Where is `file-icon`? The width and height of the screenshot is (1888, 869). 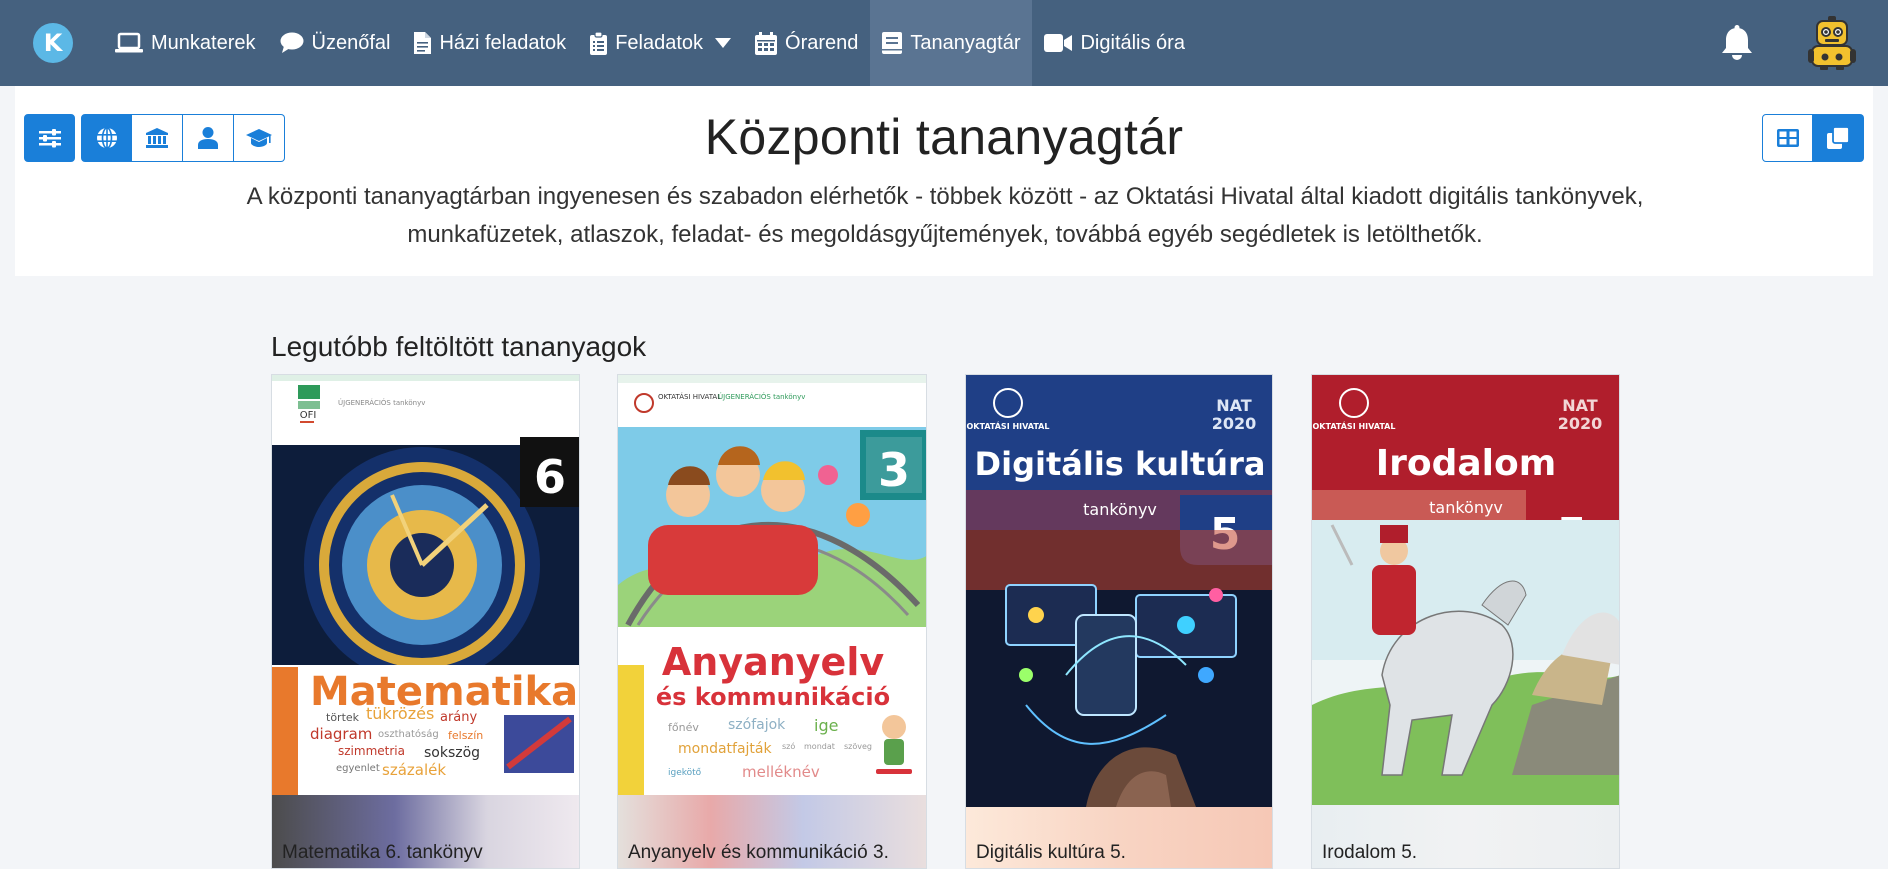
file-icon is located at coordinates (423, 43).